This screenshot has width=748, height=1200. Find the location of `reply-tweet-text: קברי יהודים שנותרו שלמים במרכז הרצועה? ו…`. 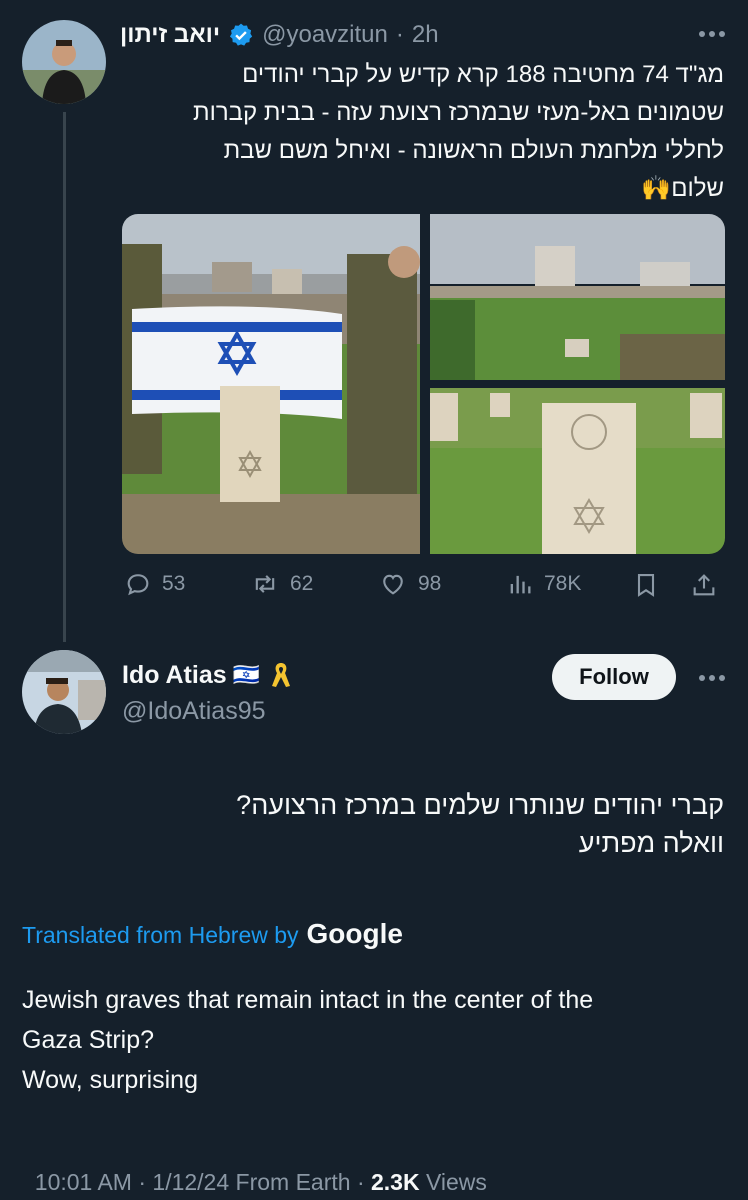

reply-tweet-text: קברי יהודים שנותרו שלמים במרכז הרצועה? ו… is located at coordinates (373, 824).